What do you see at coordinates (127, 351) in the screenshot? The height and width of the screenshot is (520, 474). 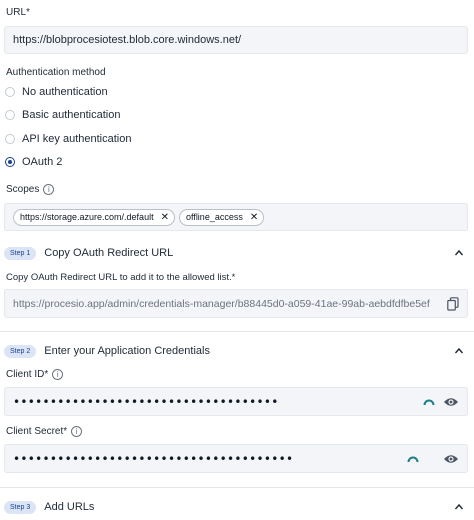 I see `step-title: Enter your Application Credentials` at bounding box center [127, 351].